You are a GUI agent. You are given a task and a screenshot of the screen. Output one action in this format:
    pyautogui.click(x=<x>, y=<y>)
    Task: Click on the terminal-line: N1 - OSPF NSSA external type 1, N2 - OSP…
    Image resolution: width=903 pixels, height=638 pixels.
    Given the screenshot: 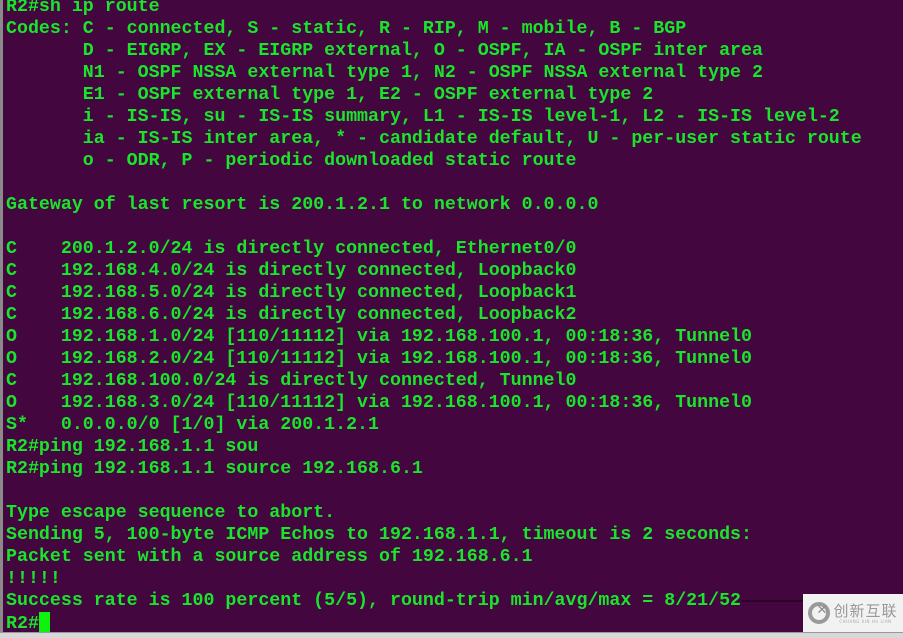 What is the action you would take?
    pyautogui.click(x=384, y=73)
    